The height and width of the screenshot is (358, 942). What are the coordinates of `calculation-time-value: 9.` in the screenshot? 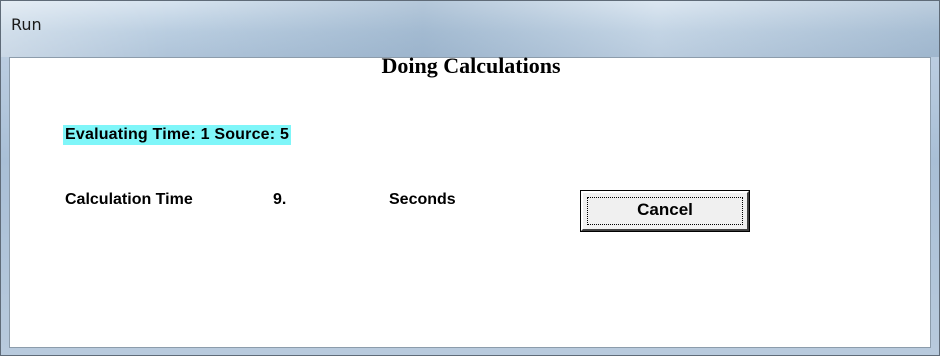 It's located at (280, 199).